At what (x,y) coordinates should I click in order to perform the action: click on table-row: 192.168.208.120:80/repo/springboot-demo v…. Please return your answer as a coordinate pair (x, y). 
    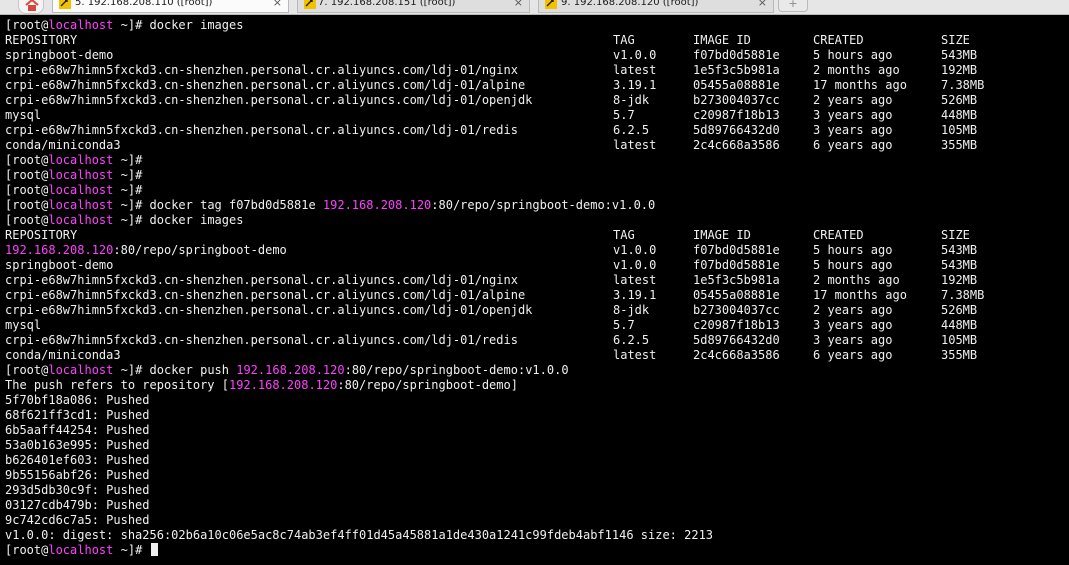
    Looking at the image, I should click on (491, 250).